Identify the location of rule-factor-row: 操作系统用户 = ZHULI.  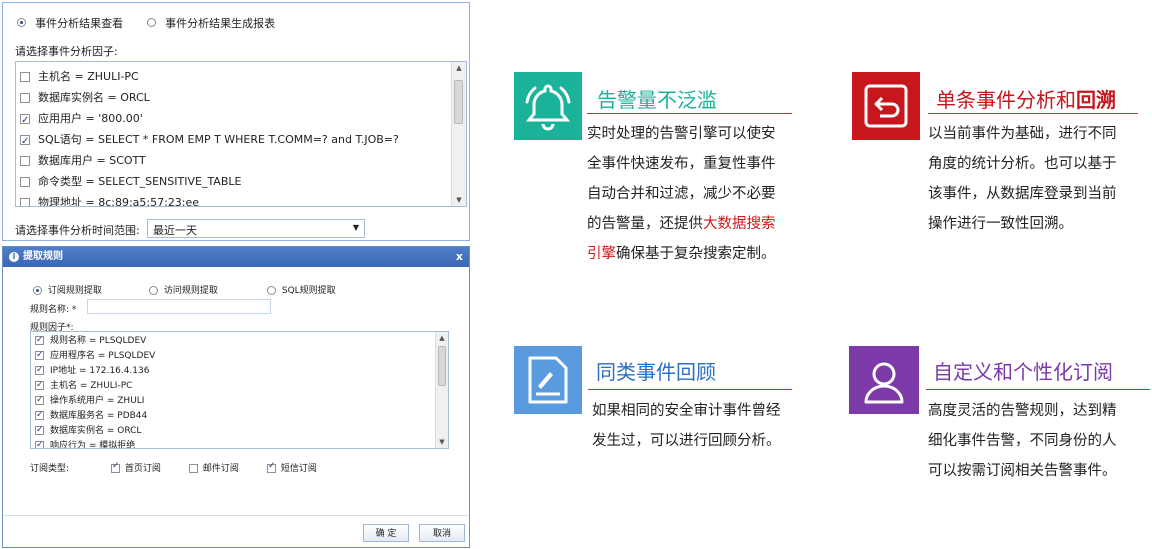
(89, 400).